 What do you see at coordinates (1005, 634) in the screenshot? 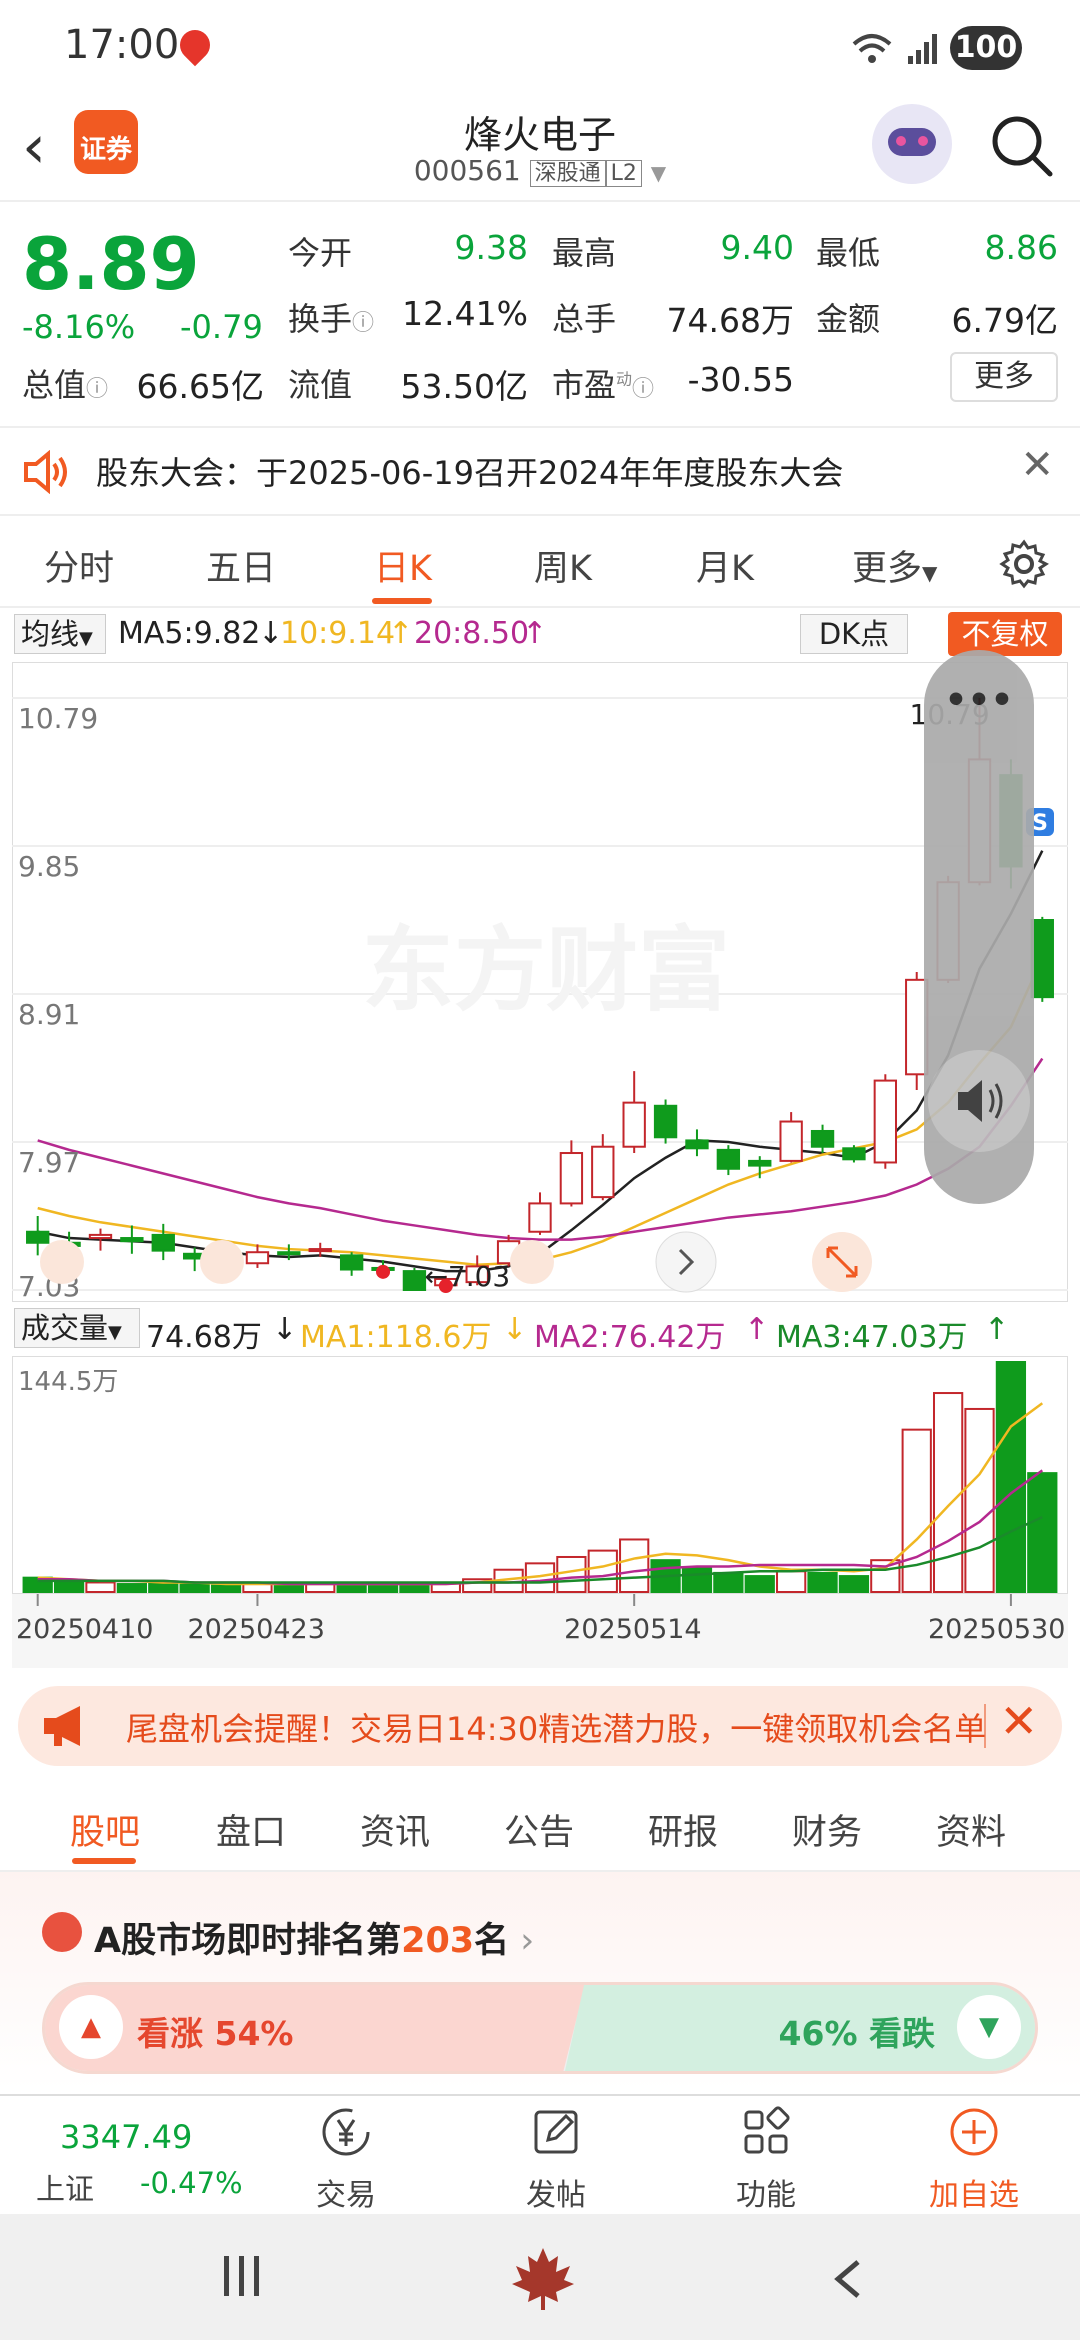
I see `no-adjust-button: 不复权` at bounding box center [1005, 634].